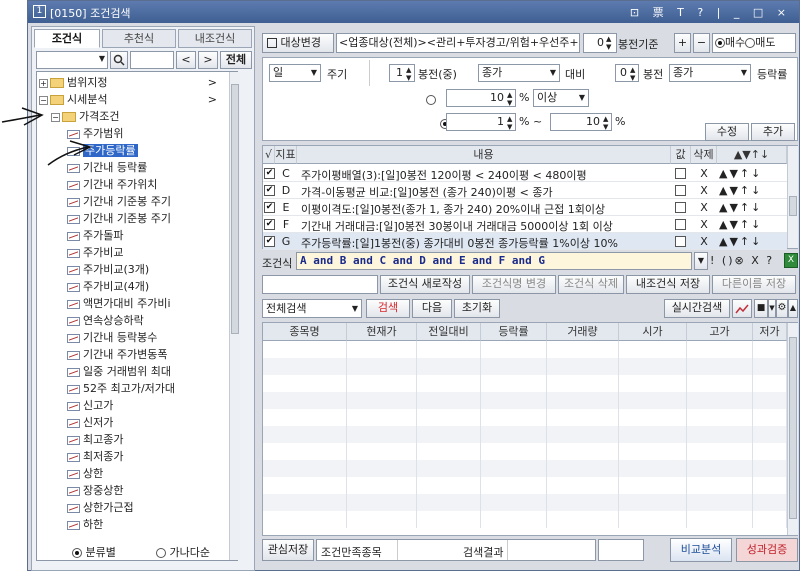  I want to click on edit-button: 수정, so click(727, 132).